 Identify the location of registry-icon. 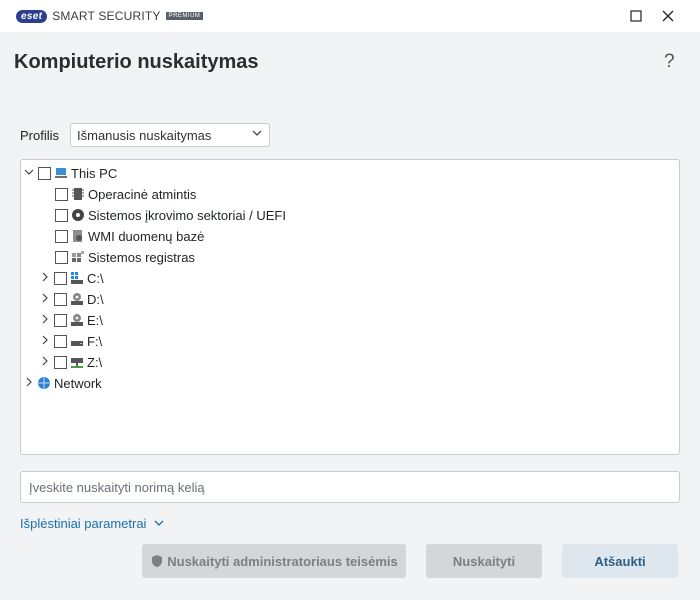
(78, 257).